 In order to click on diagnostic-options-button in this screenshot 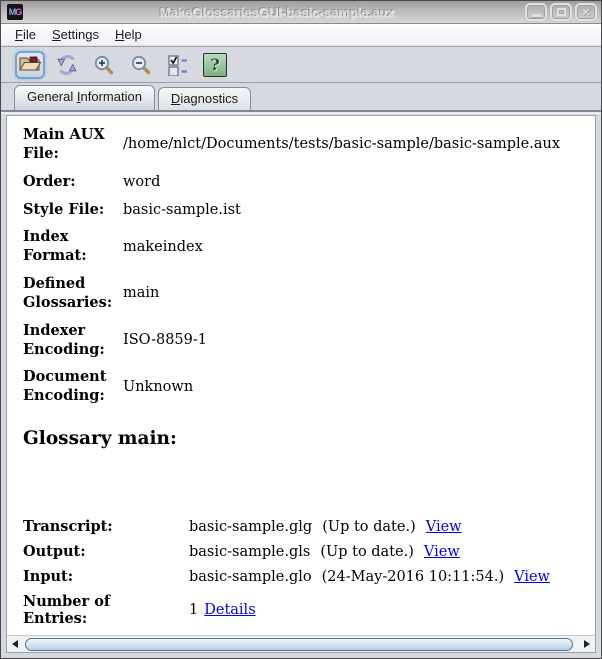, I will do `click(178, 65)`.